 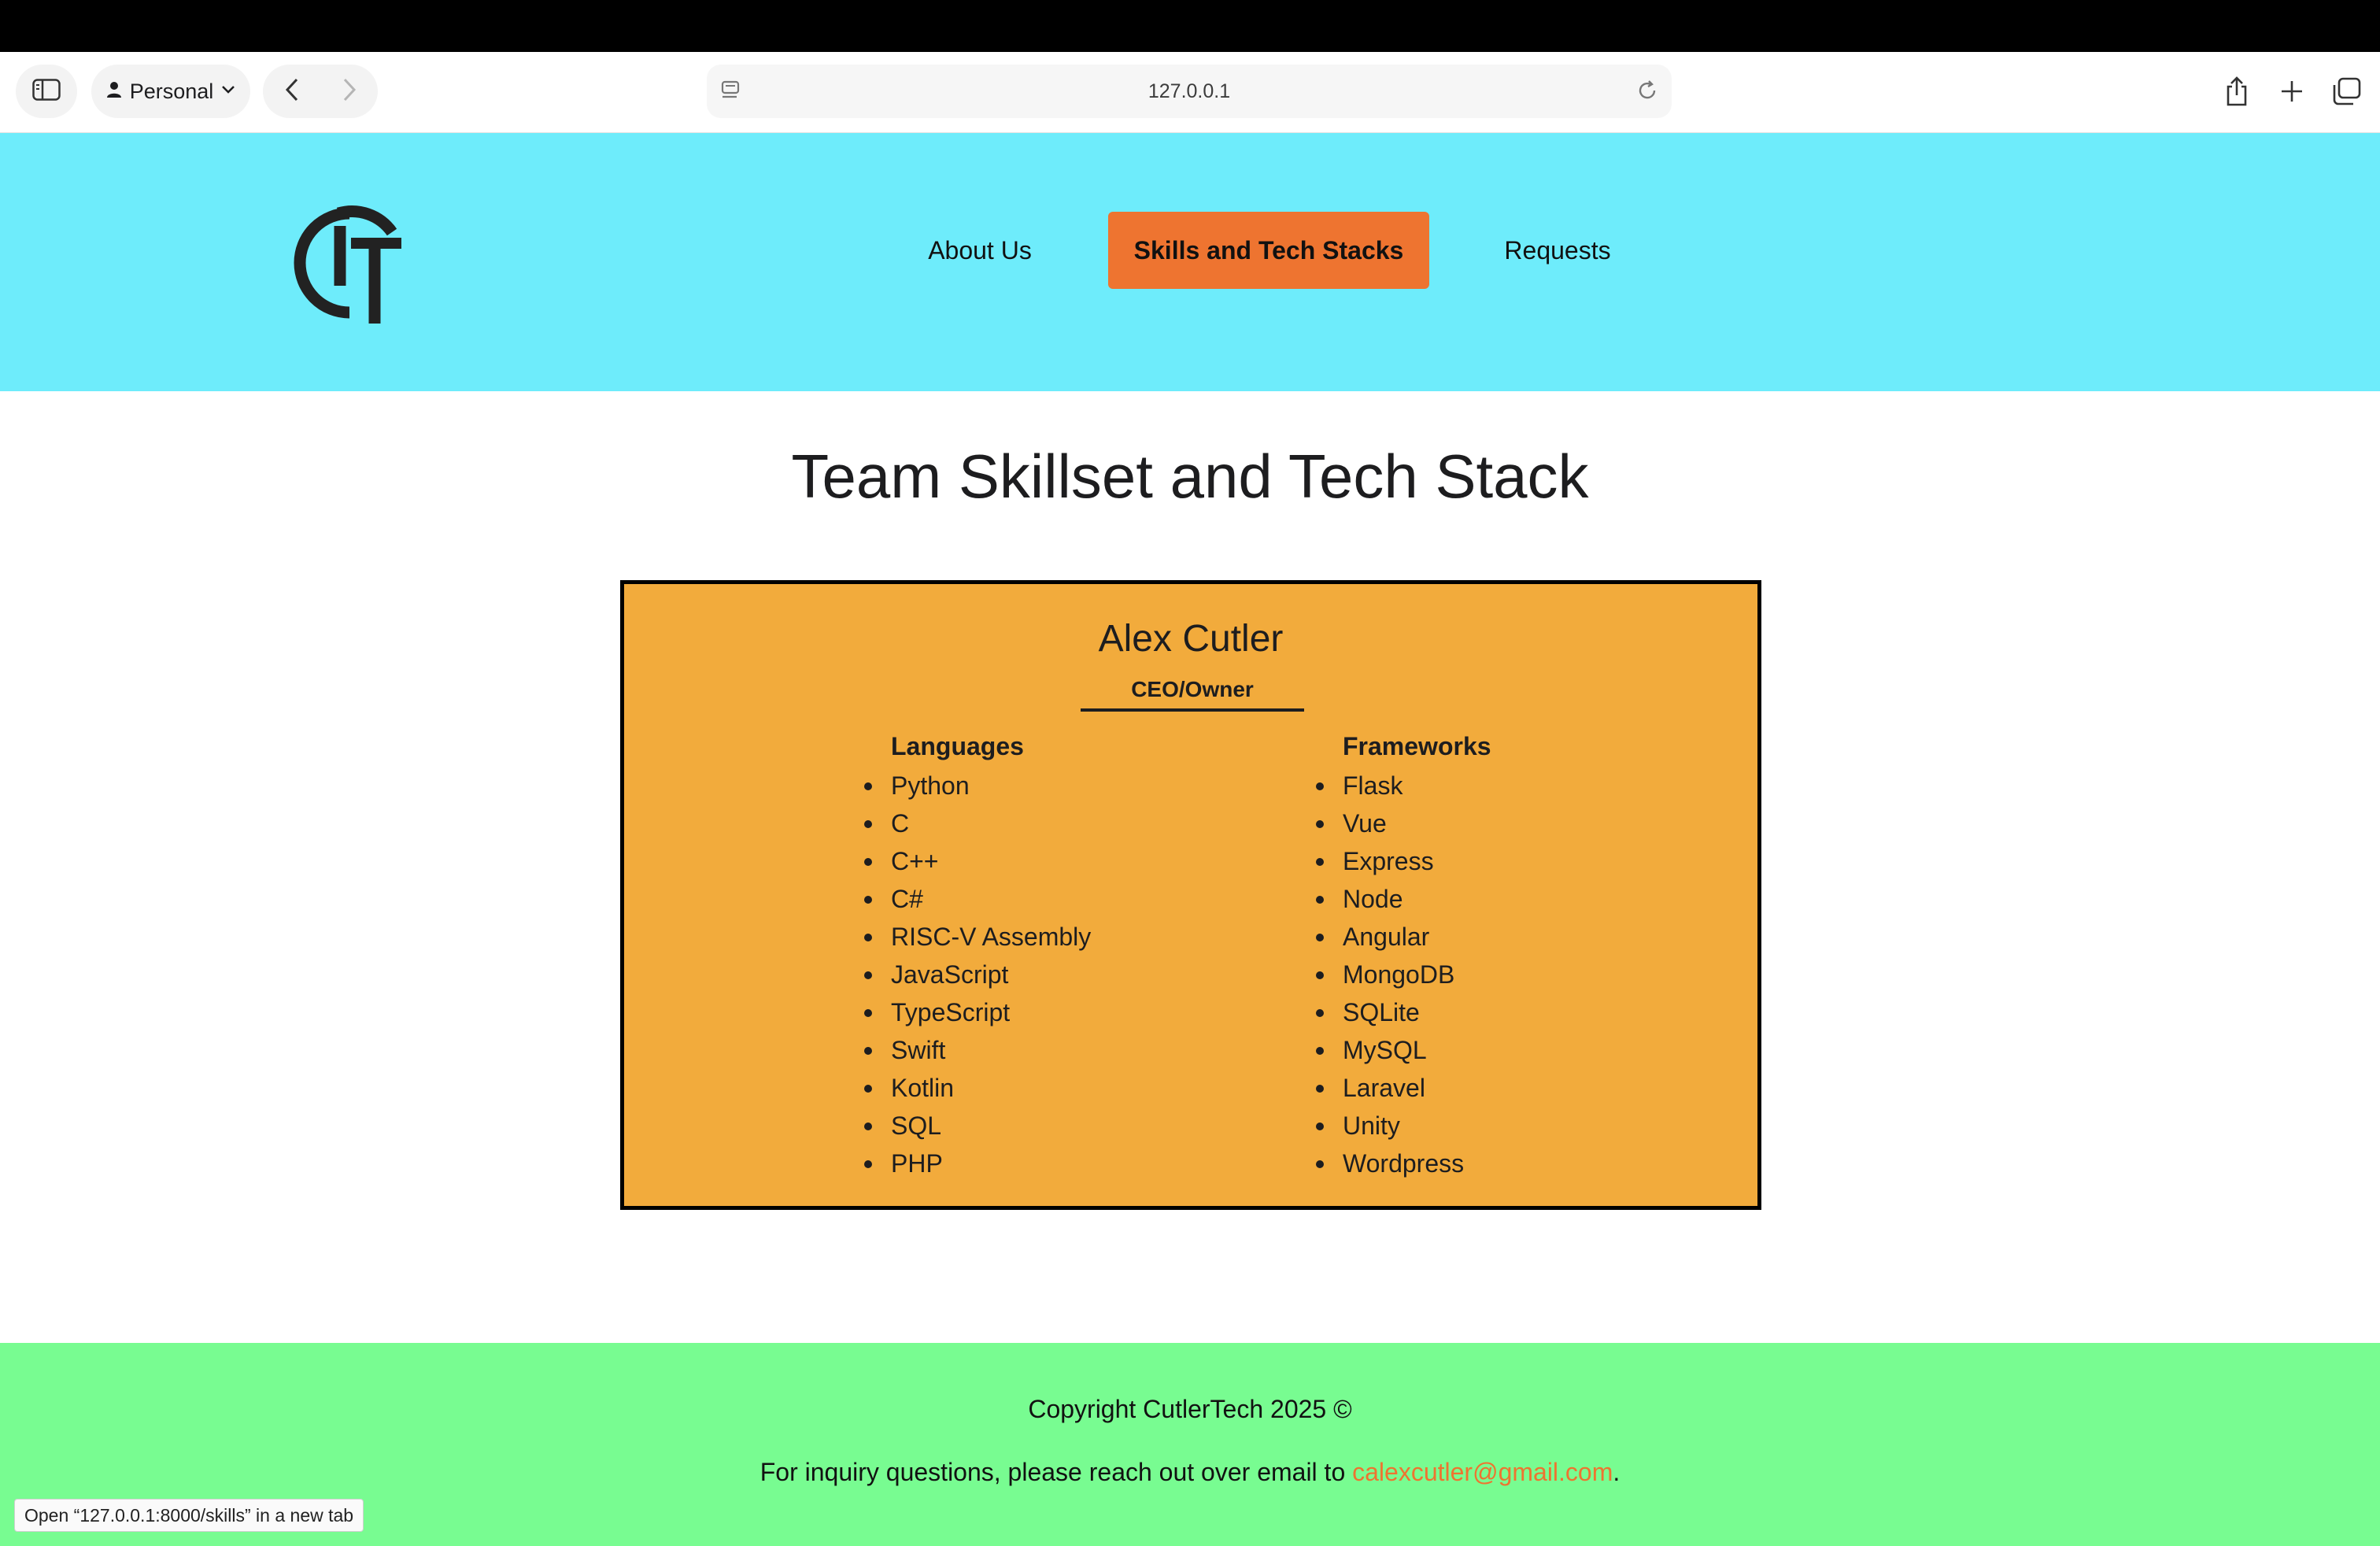 What do you see at coordinates (320, 91) in the screenshot?
I see `history-nav` at bounding box center [320, 91].